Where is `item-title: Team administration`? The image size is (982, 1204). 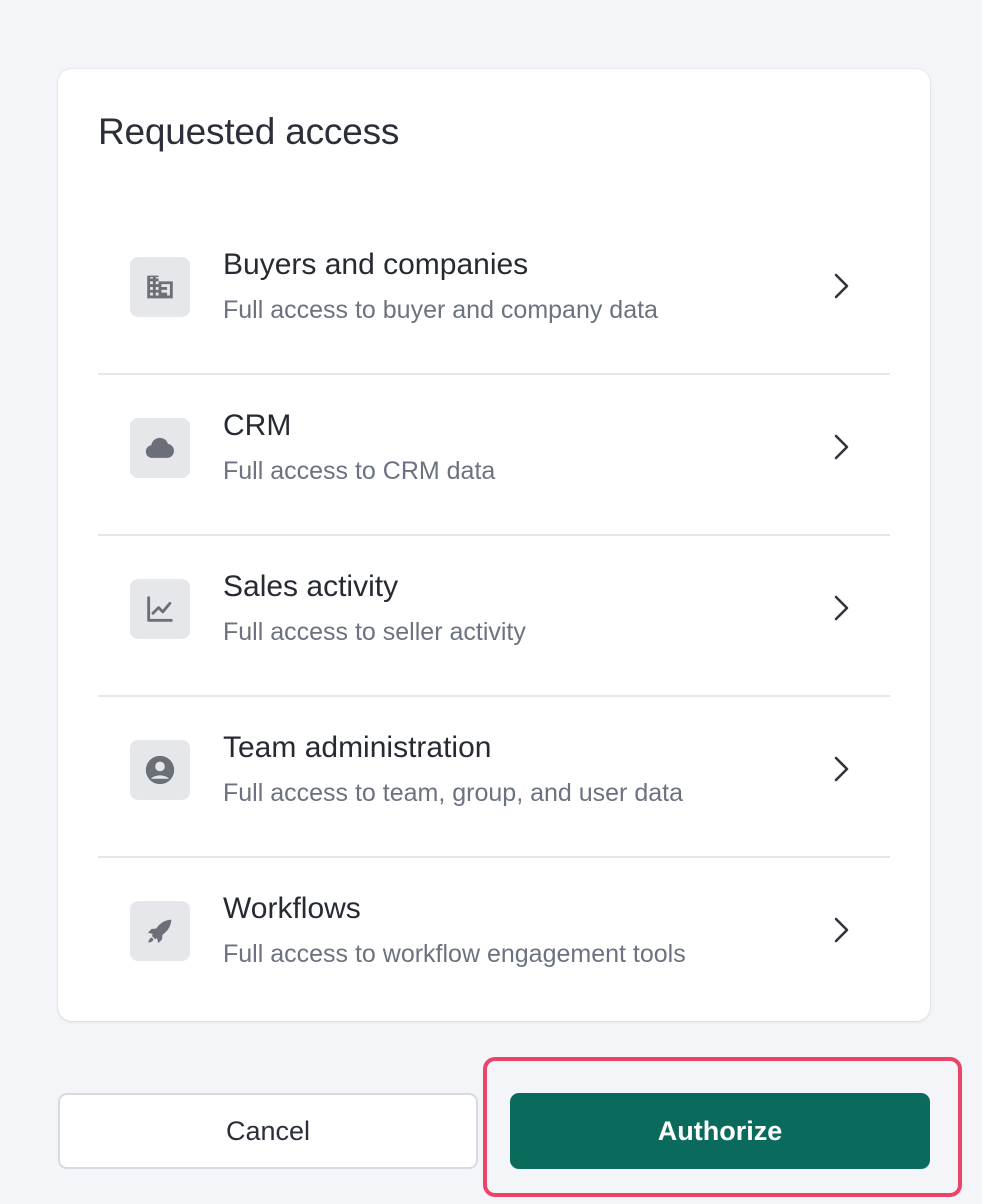 item-title: Team administration is located at coordinates (357, 747).